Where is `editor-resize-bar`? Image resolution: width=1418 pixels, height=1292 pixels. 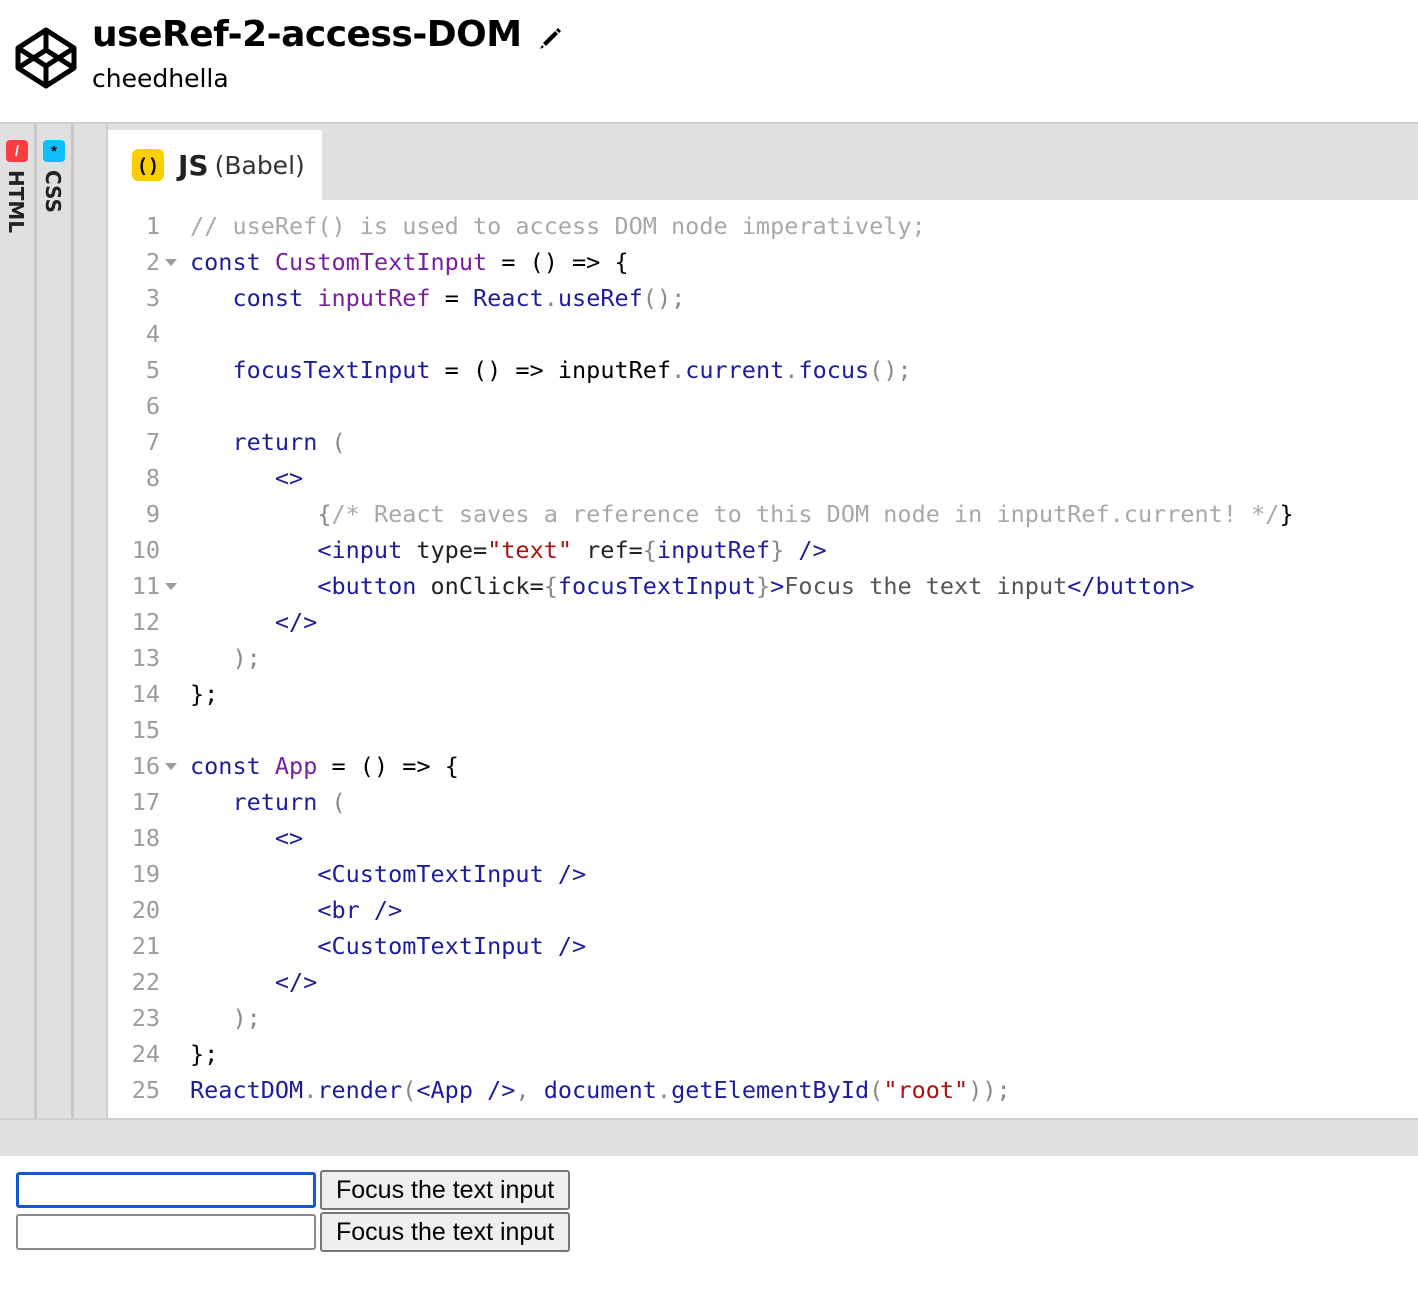
editor-resize-bar is located at coordinates (709, 1137).